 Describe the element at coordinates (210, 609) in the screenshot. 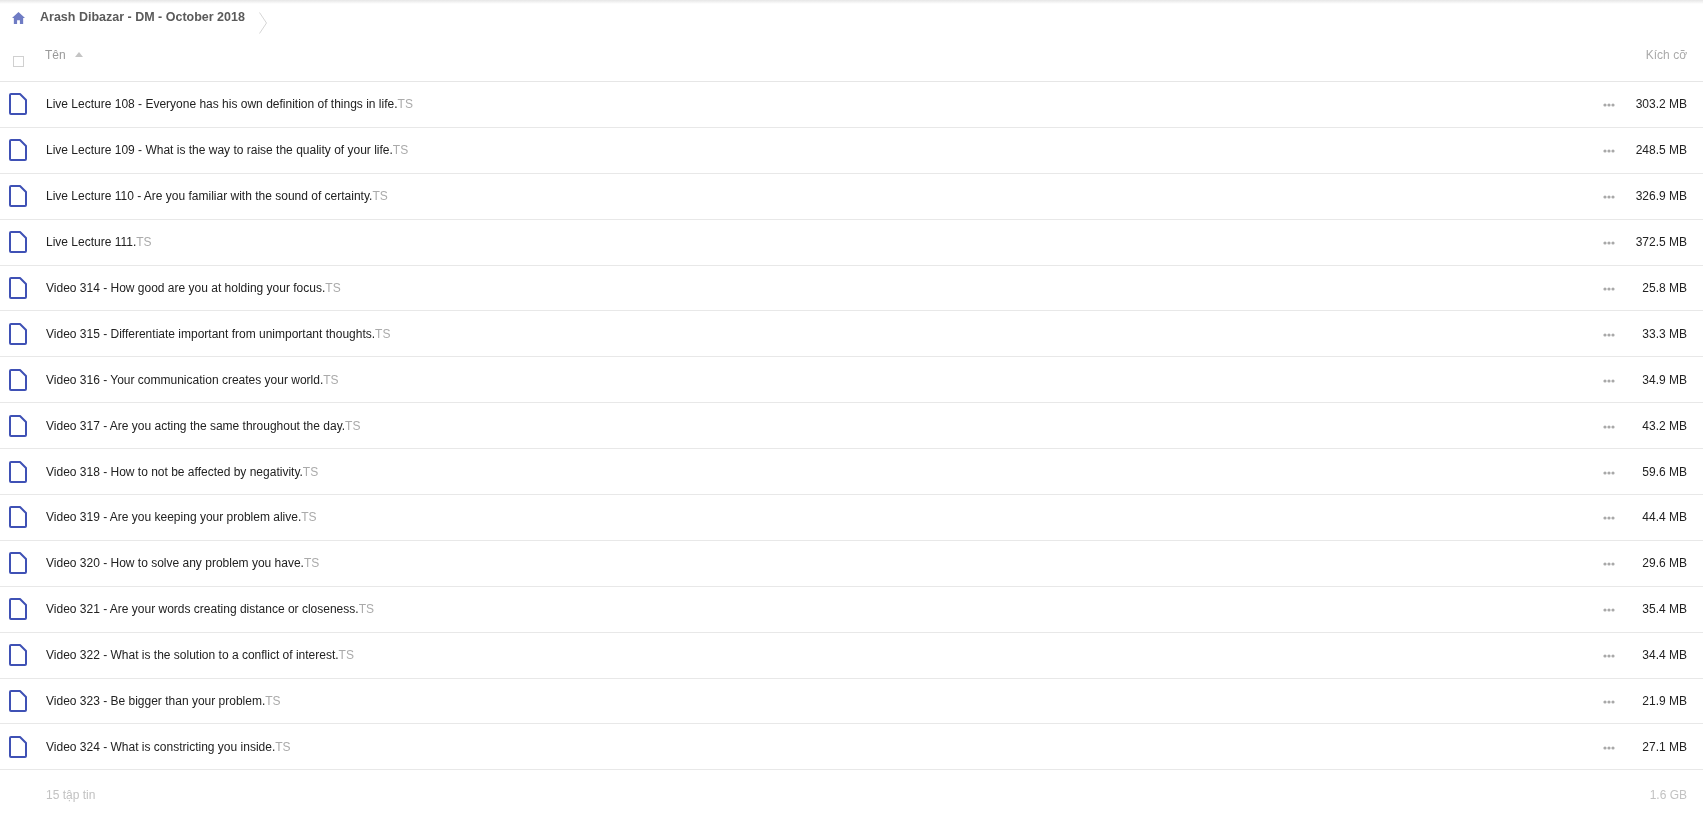

I see `file-name: Video 321 - Are your words creating distance or closeness.TS` at that location.